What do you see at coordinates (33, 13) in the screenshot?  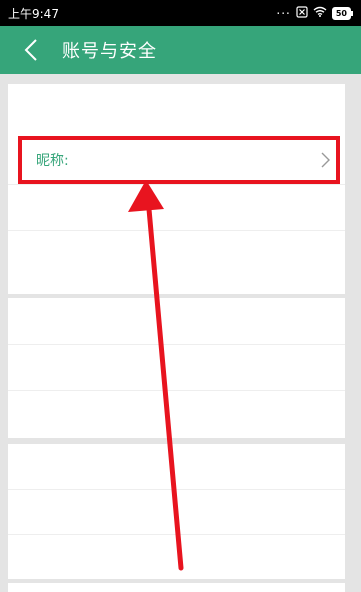 I see `status-time: 上午9:47` at bounding box center [33, 13].